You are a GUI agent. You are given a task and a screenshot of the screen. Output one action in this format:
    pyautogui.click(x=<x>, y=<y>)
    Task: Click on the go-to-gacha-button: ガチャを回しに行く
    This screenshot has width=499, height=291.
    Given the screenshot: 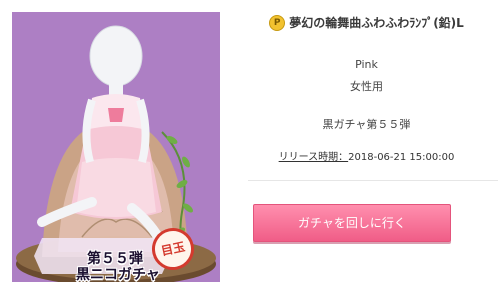 What is the action you would take?
    pyautogui.click(x=352, y=223)
    